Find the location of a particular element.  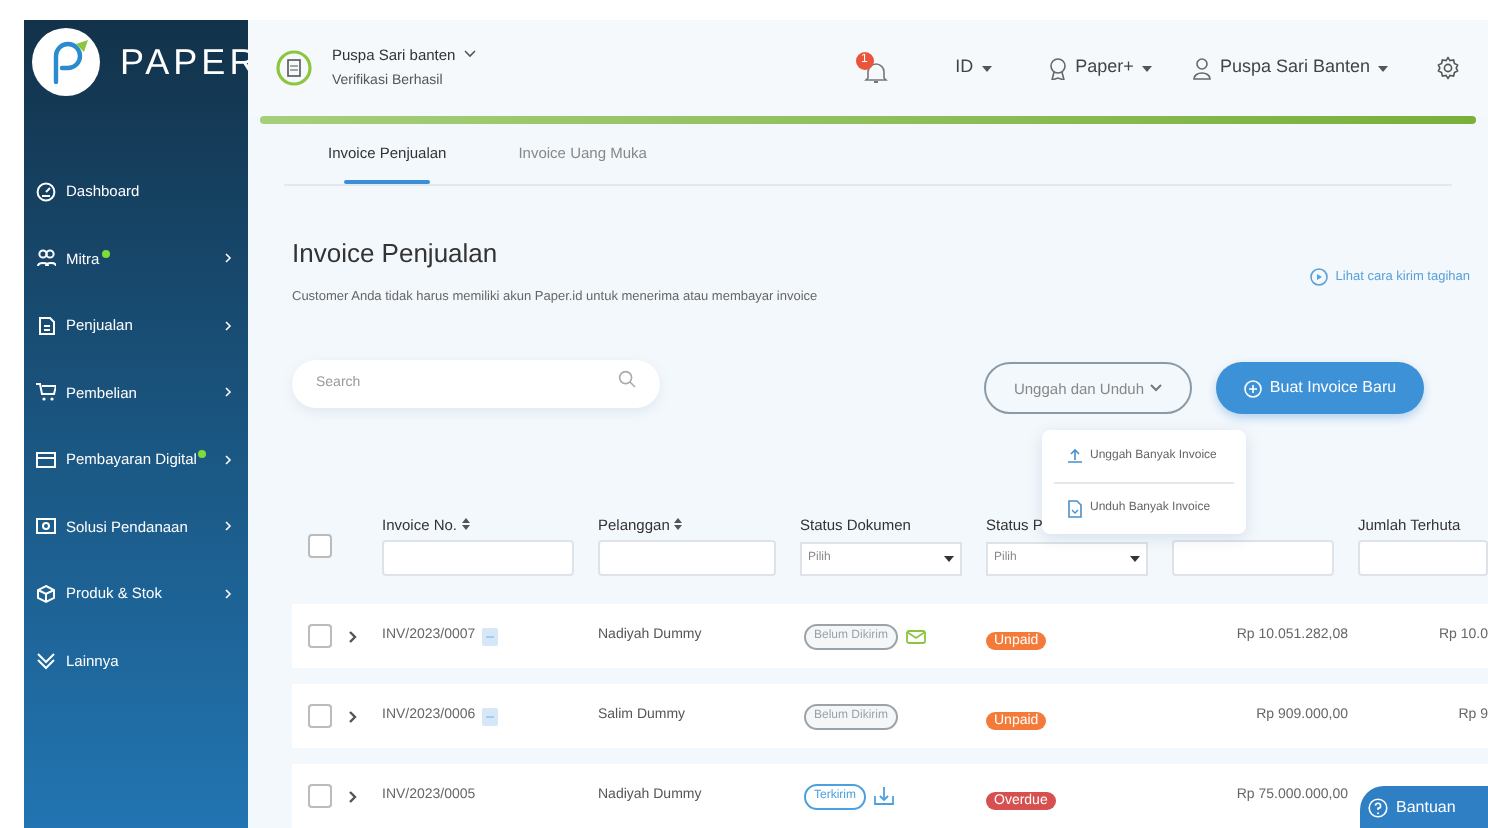

user-dropdown: Puspa Sari Banten is located at coordinates (1289, 68).